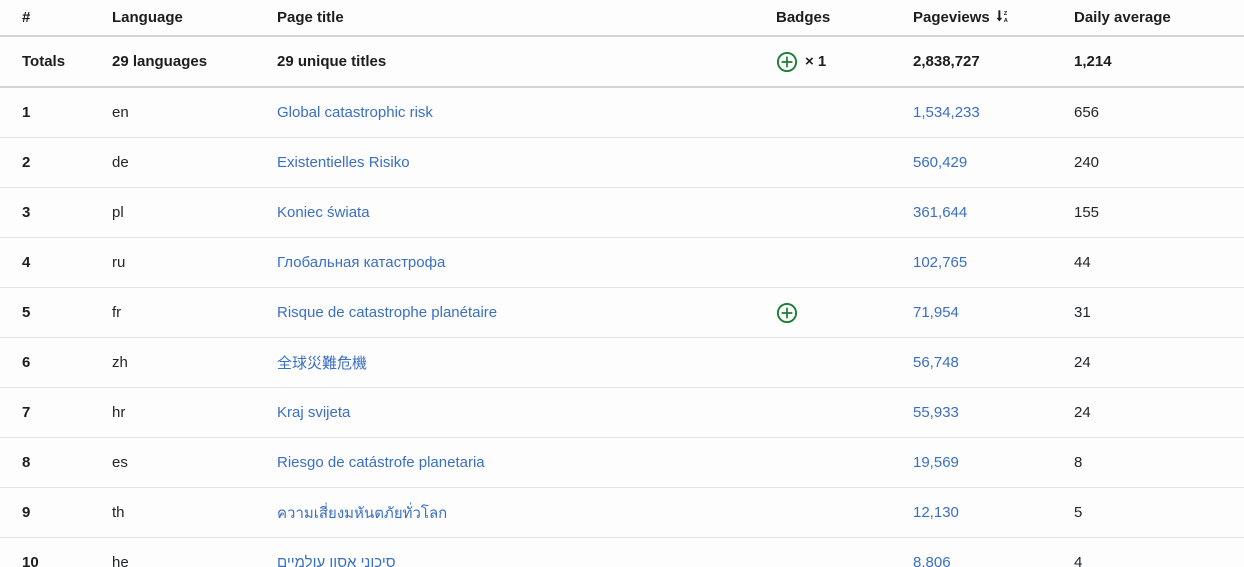  I want to click on totals-pageviews: 2,838,727, so click(973, 61).